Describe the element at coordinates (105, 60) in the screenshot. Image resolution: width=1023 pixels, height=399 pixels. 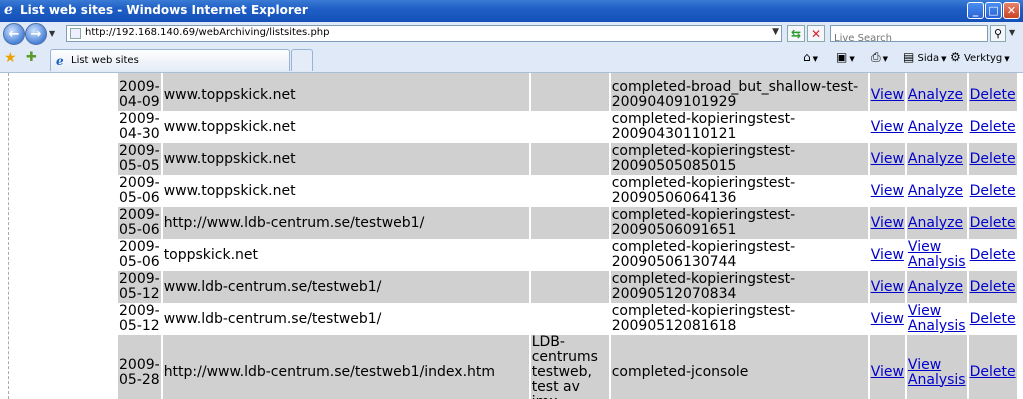
I see `tab-label: List web sites` at that location.